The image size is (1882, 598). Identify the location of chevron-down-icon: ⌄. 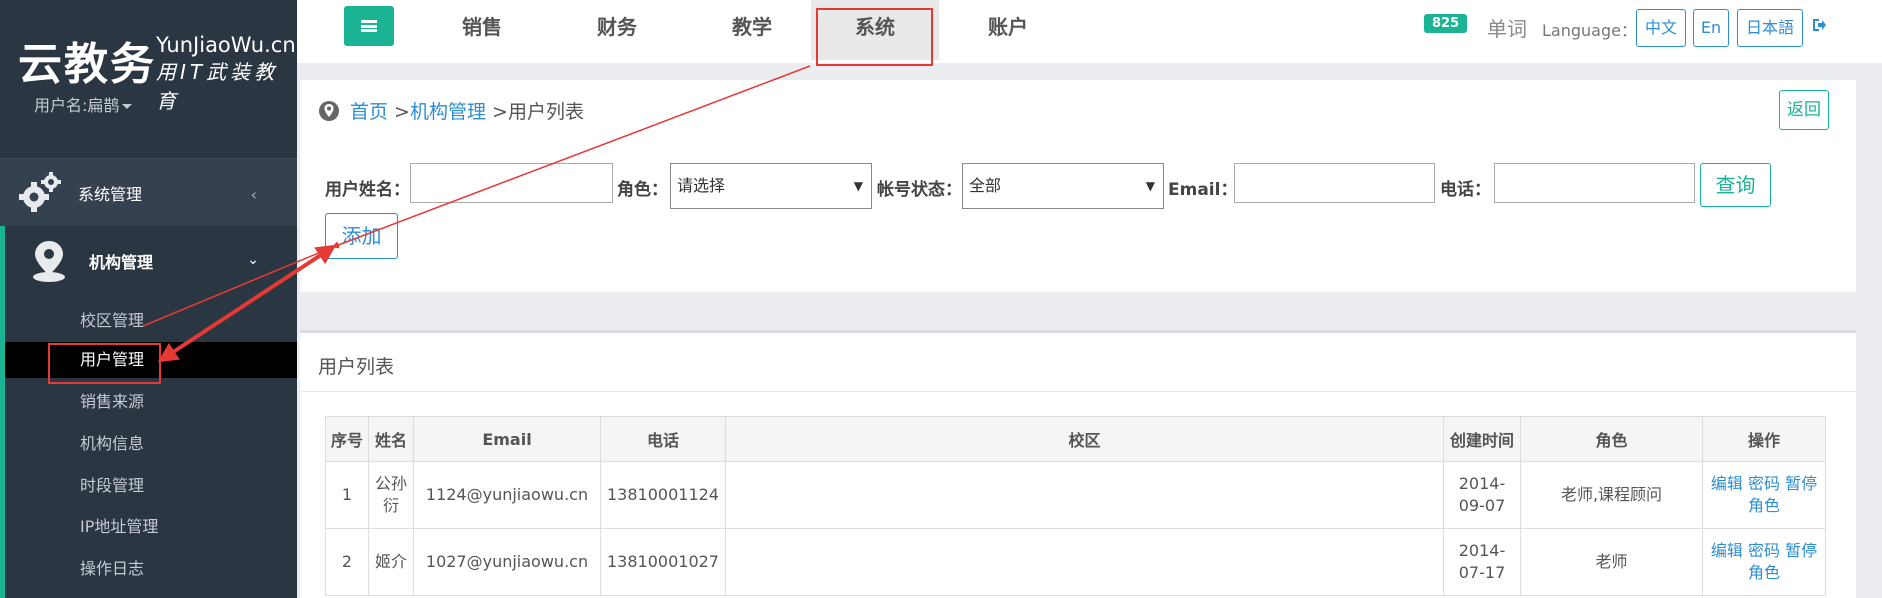
(253, 260).